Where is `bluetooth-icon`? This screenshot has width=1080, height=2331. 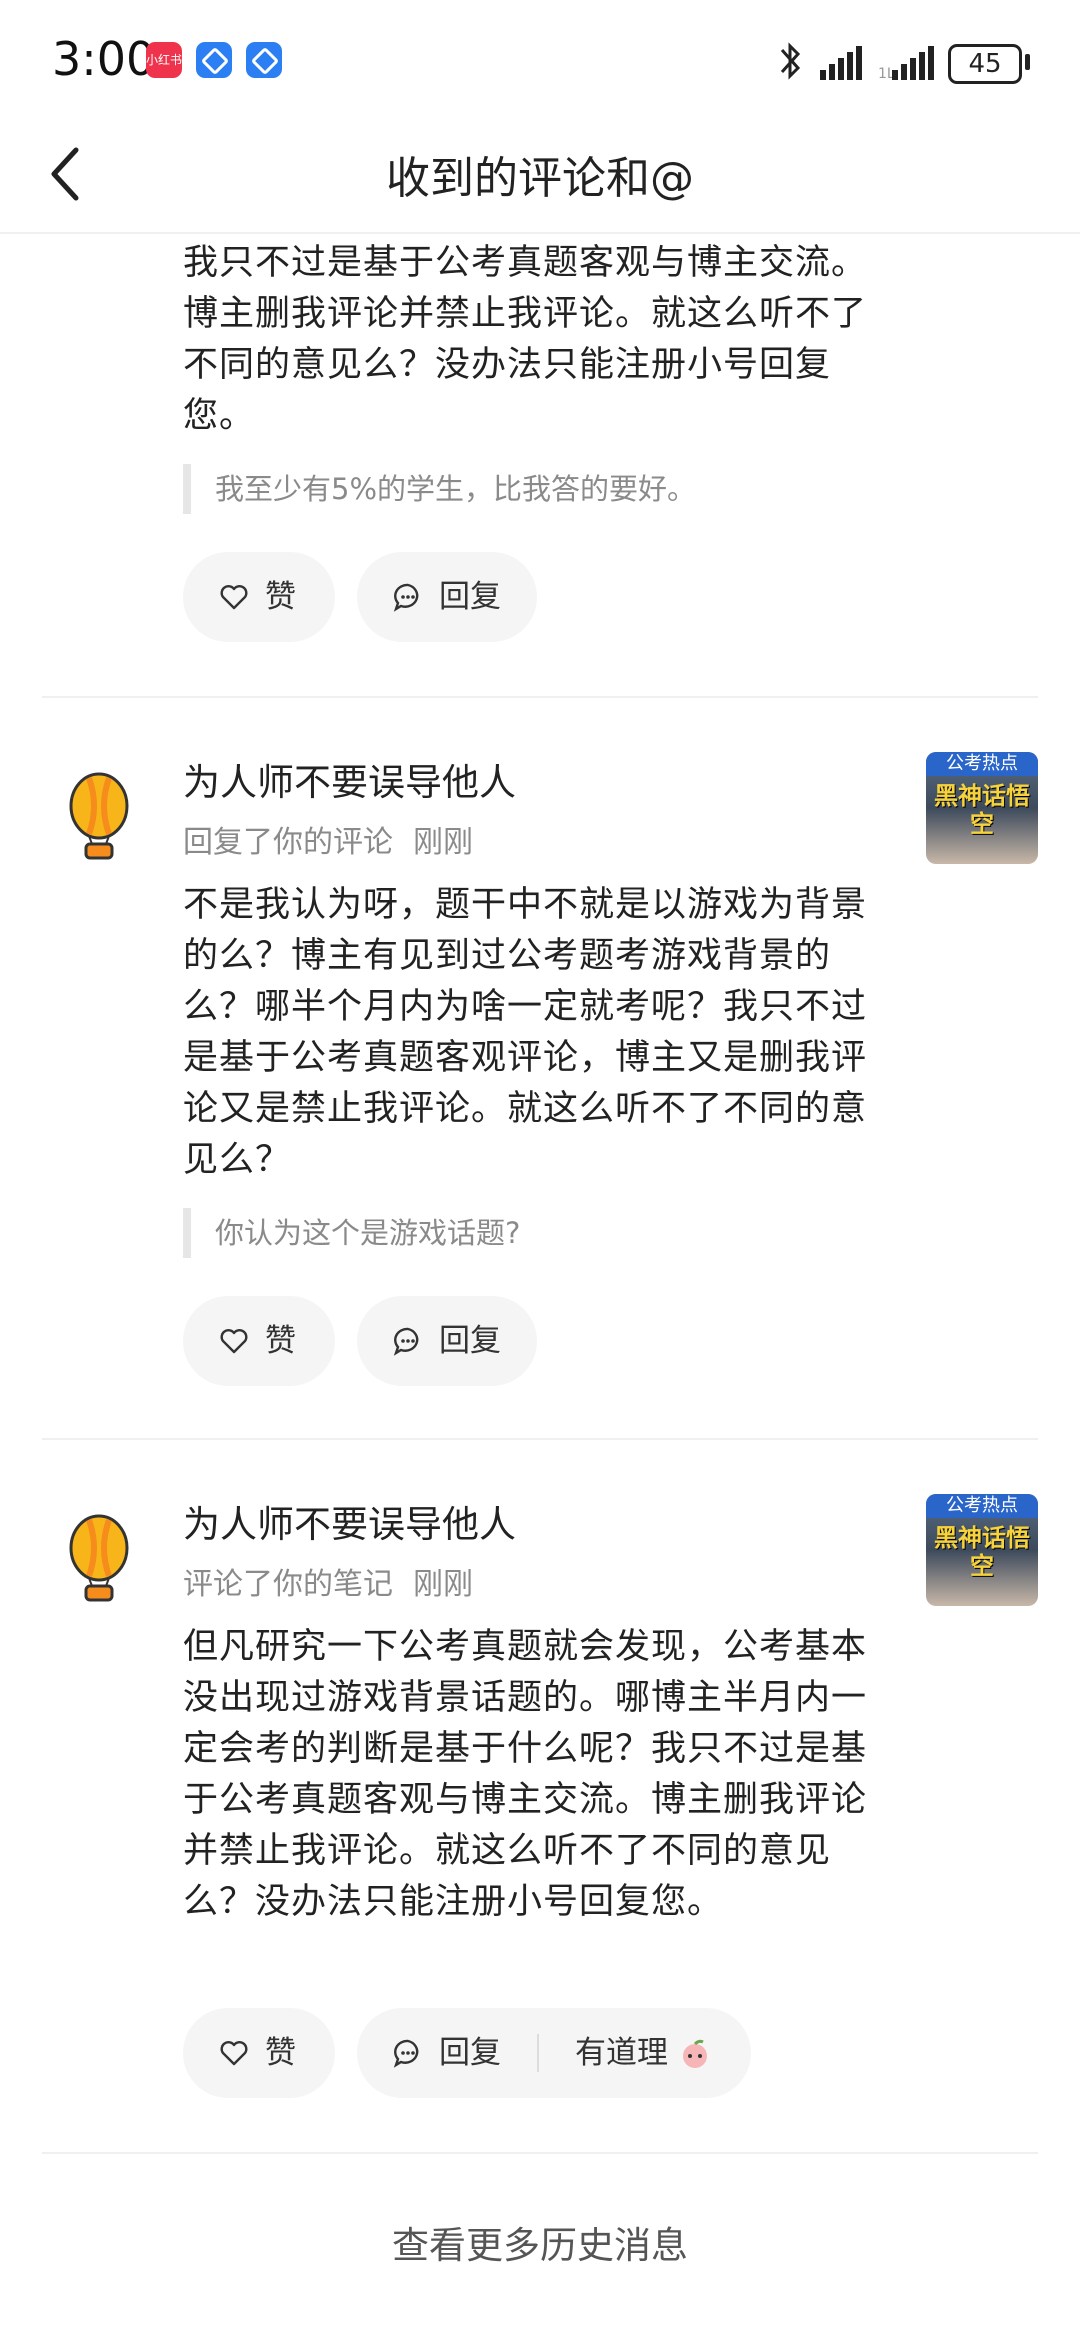
bluetooth-icon is located at coordinates (790, 61).